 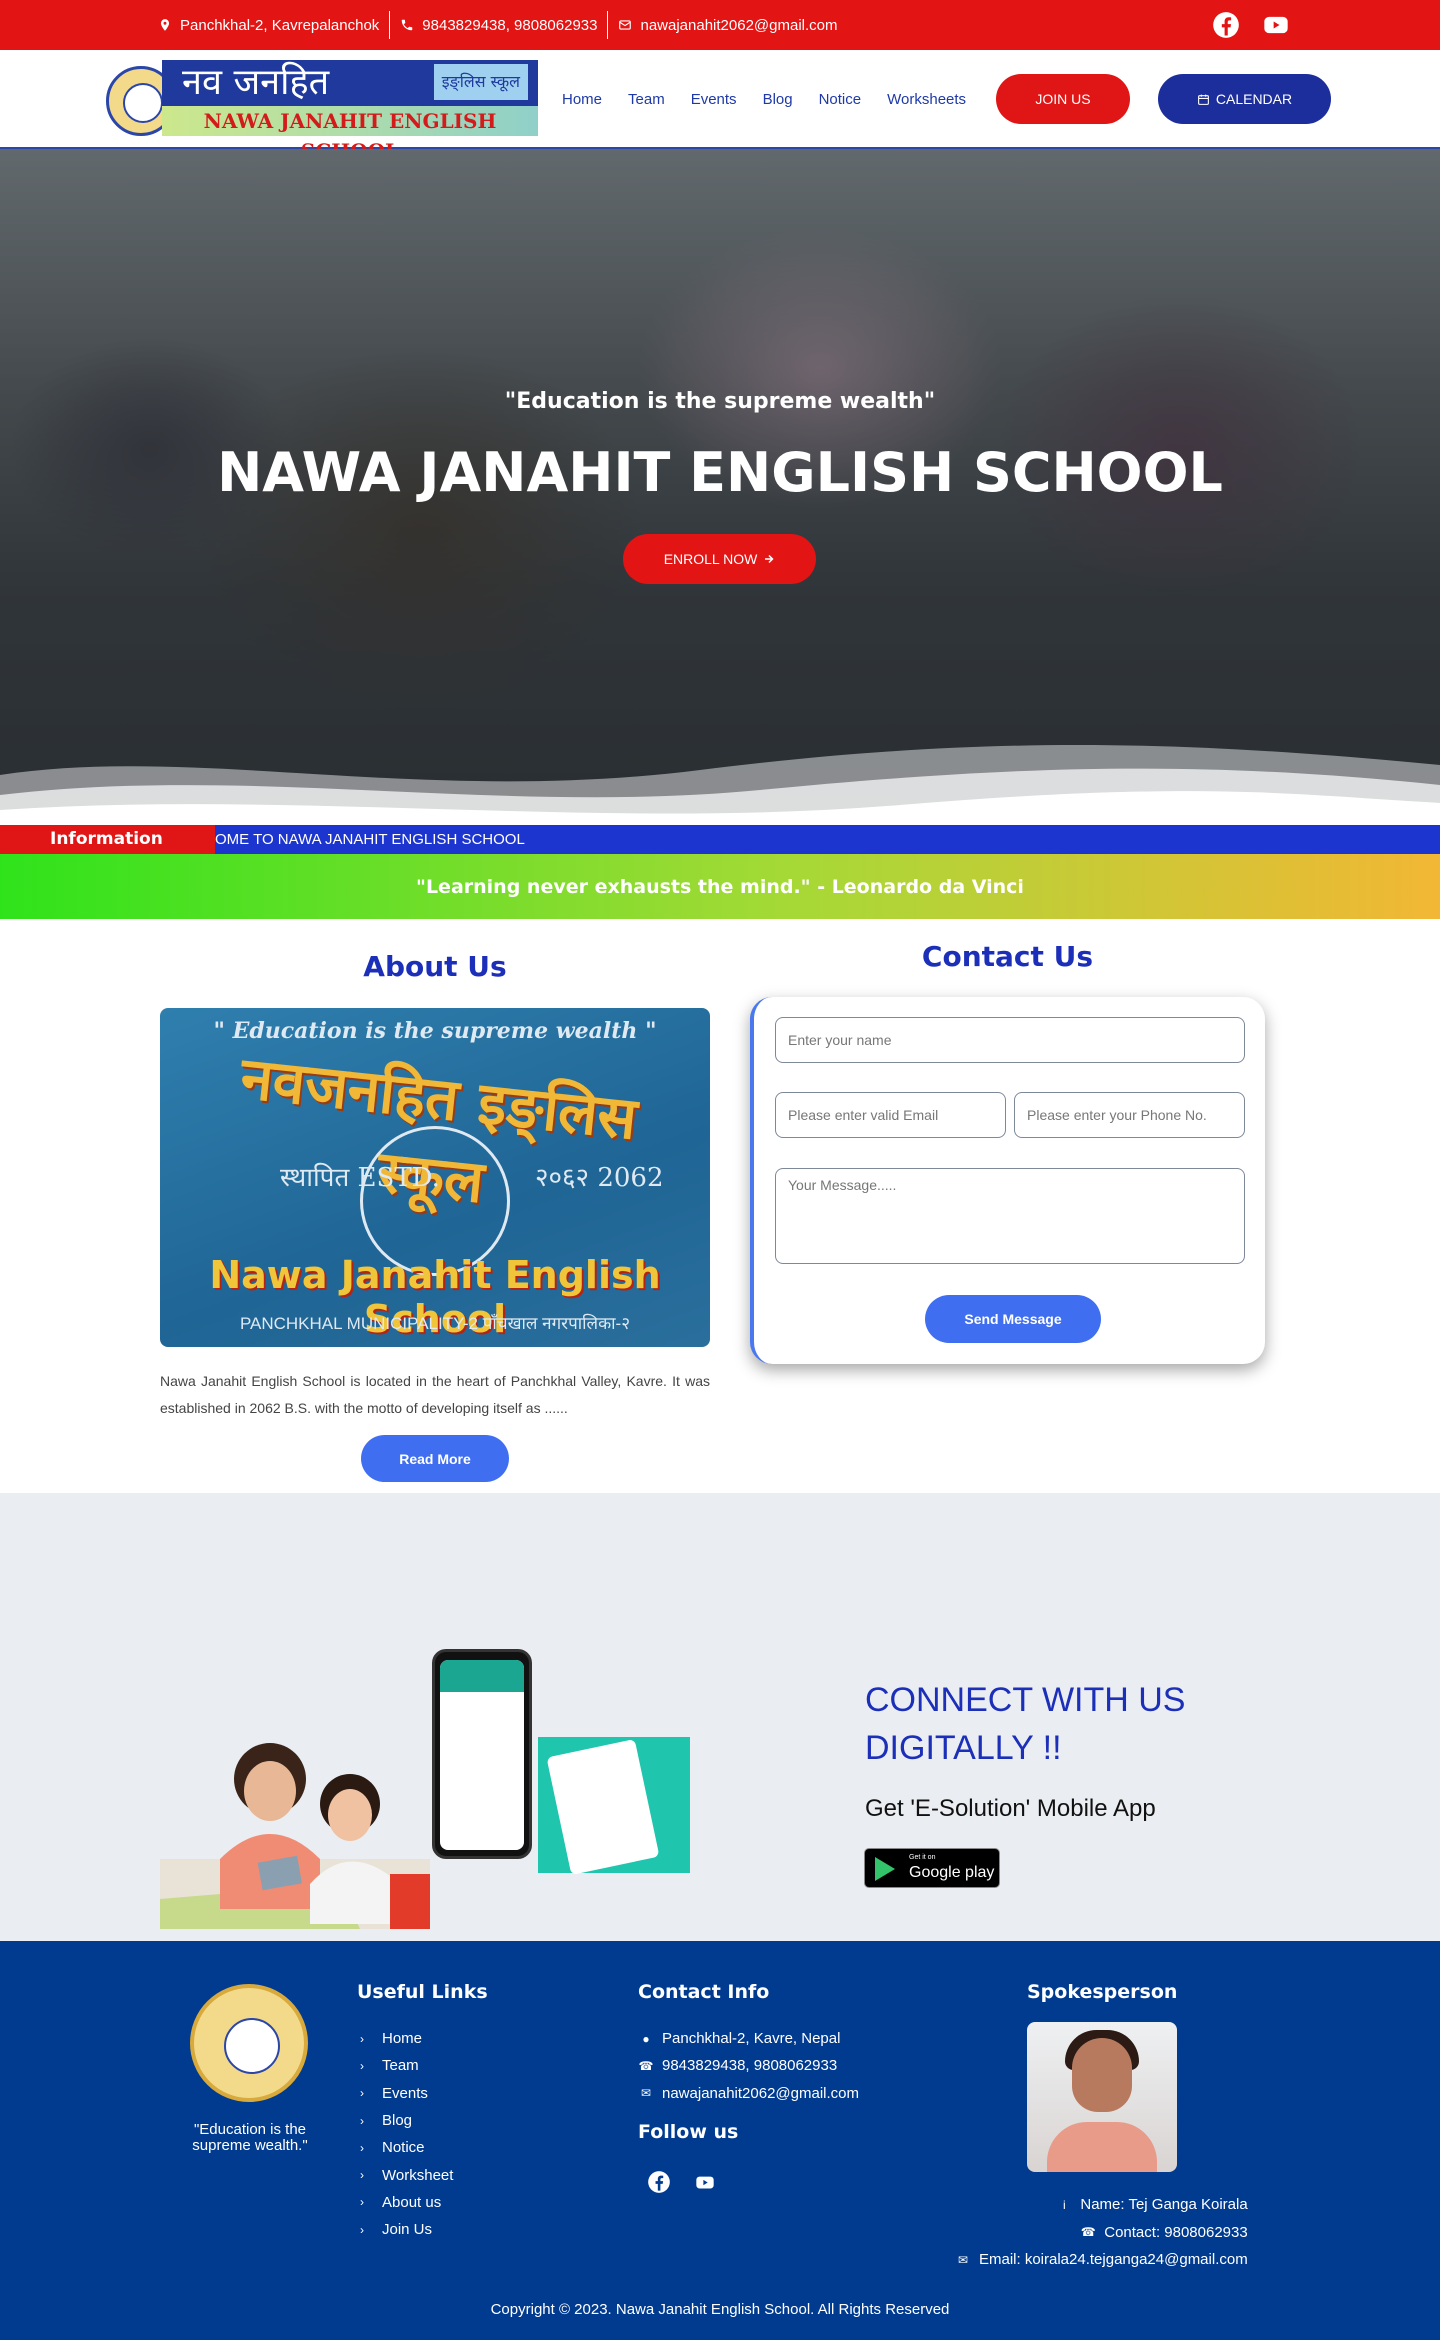 I want to click on calendar-button: CALENDAR, so click(x=1244, y=99).